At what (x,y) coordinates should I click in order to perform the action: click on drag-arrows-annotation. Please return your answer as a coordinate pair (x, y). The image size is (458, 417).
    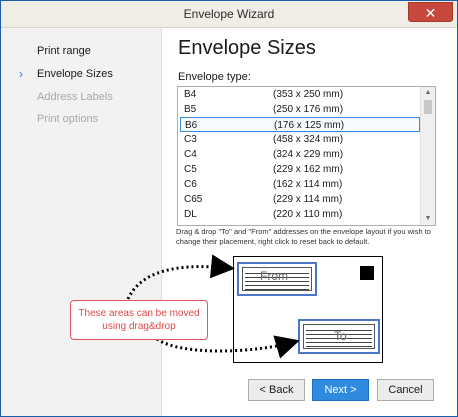
    Looking at the image, I should click on (213, 306).